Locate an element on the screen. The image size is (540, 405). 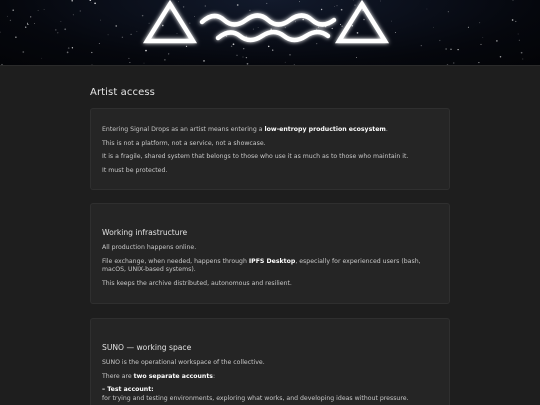
suno-item-1-title: – Test account: is located at coordinates (270, 390).